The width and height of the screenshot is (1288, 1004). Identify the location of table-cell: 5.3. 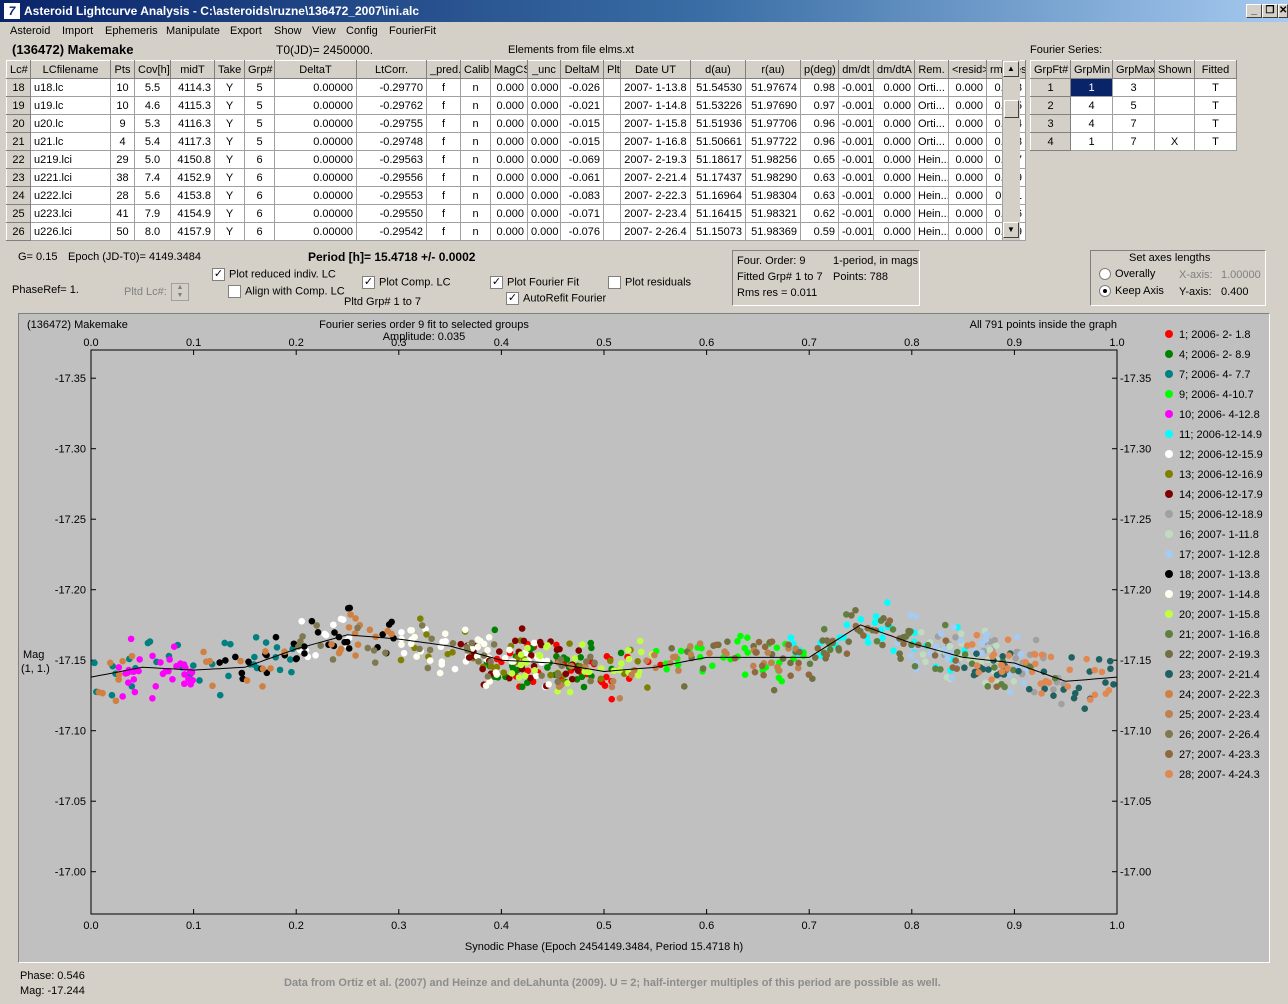
(152, 123).